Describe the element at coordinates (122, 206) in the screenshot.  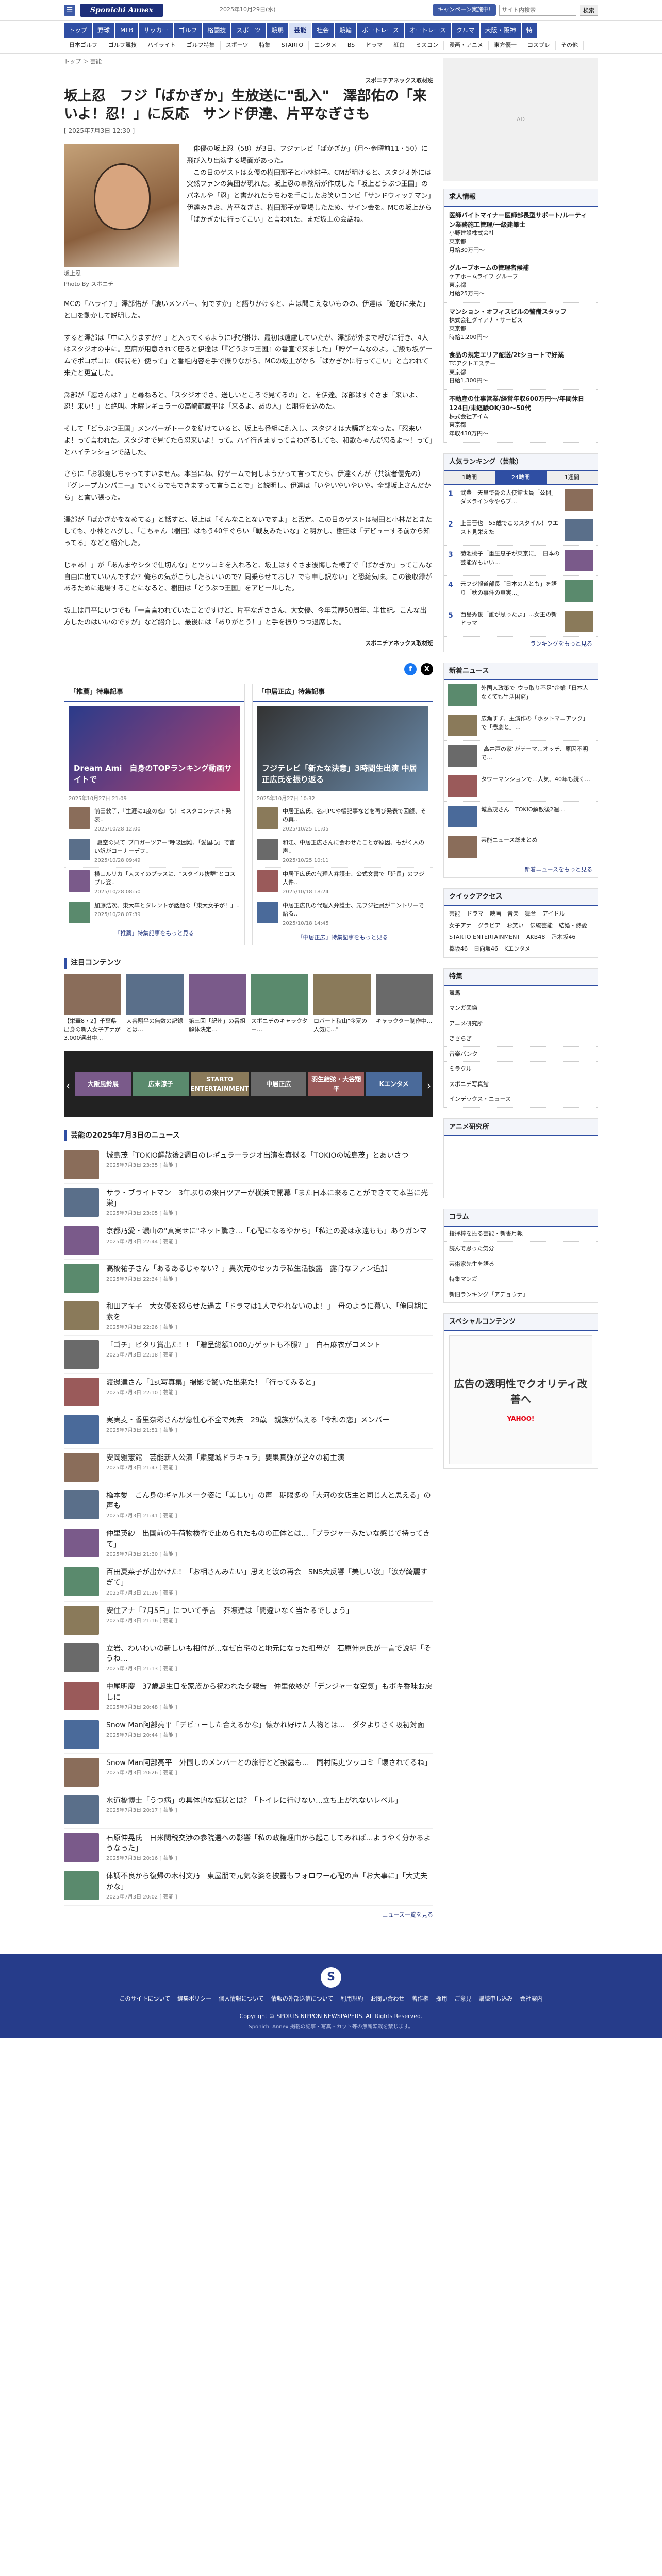
I see `article-photo` at that location.